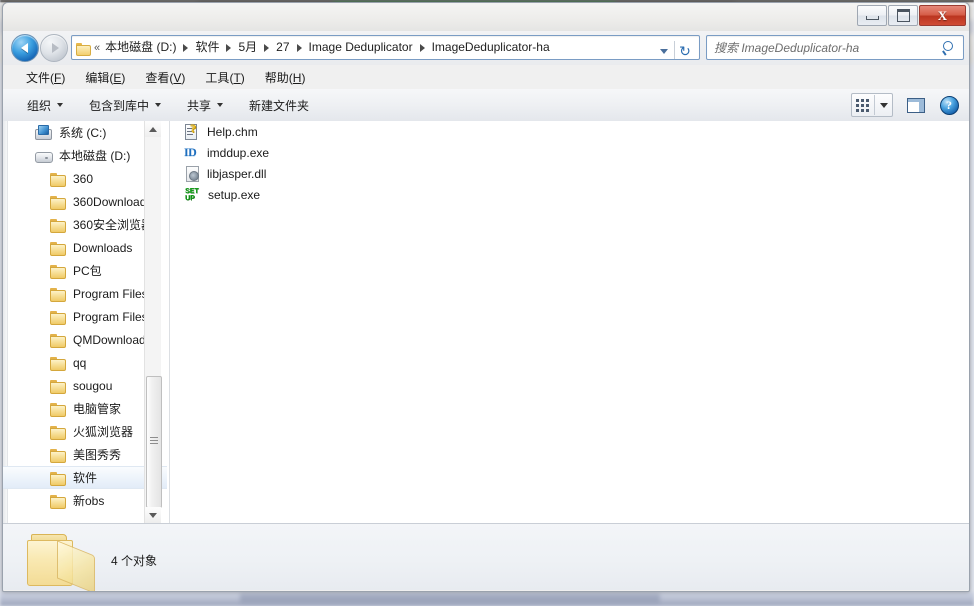  Describe the element at coordinates (153, 515) in the screenshot. I see `scroll-down-button` at that location.